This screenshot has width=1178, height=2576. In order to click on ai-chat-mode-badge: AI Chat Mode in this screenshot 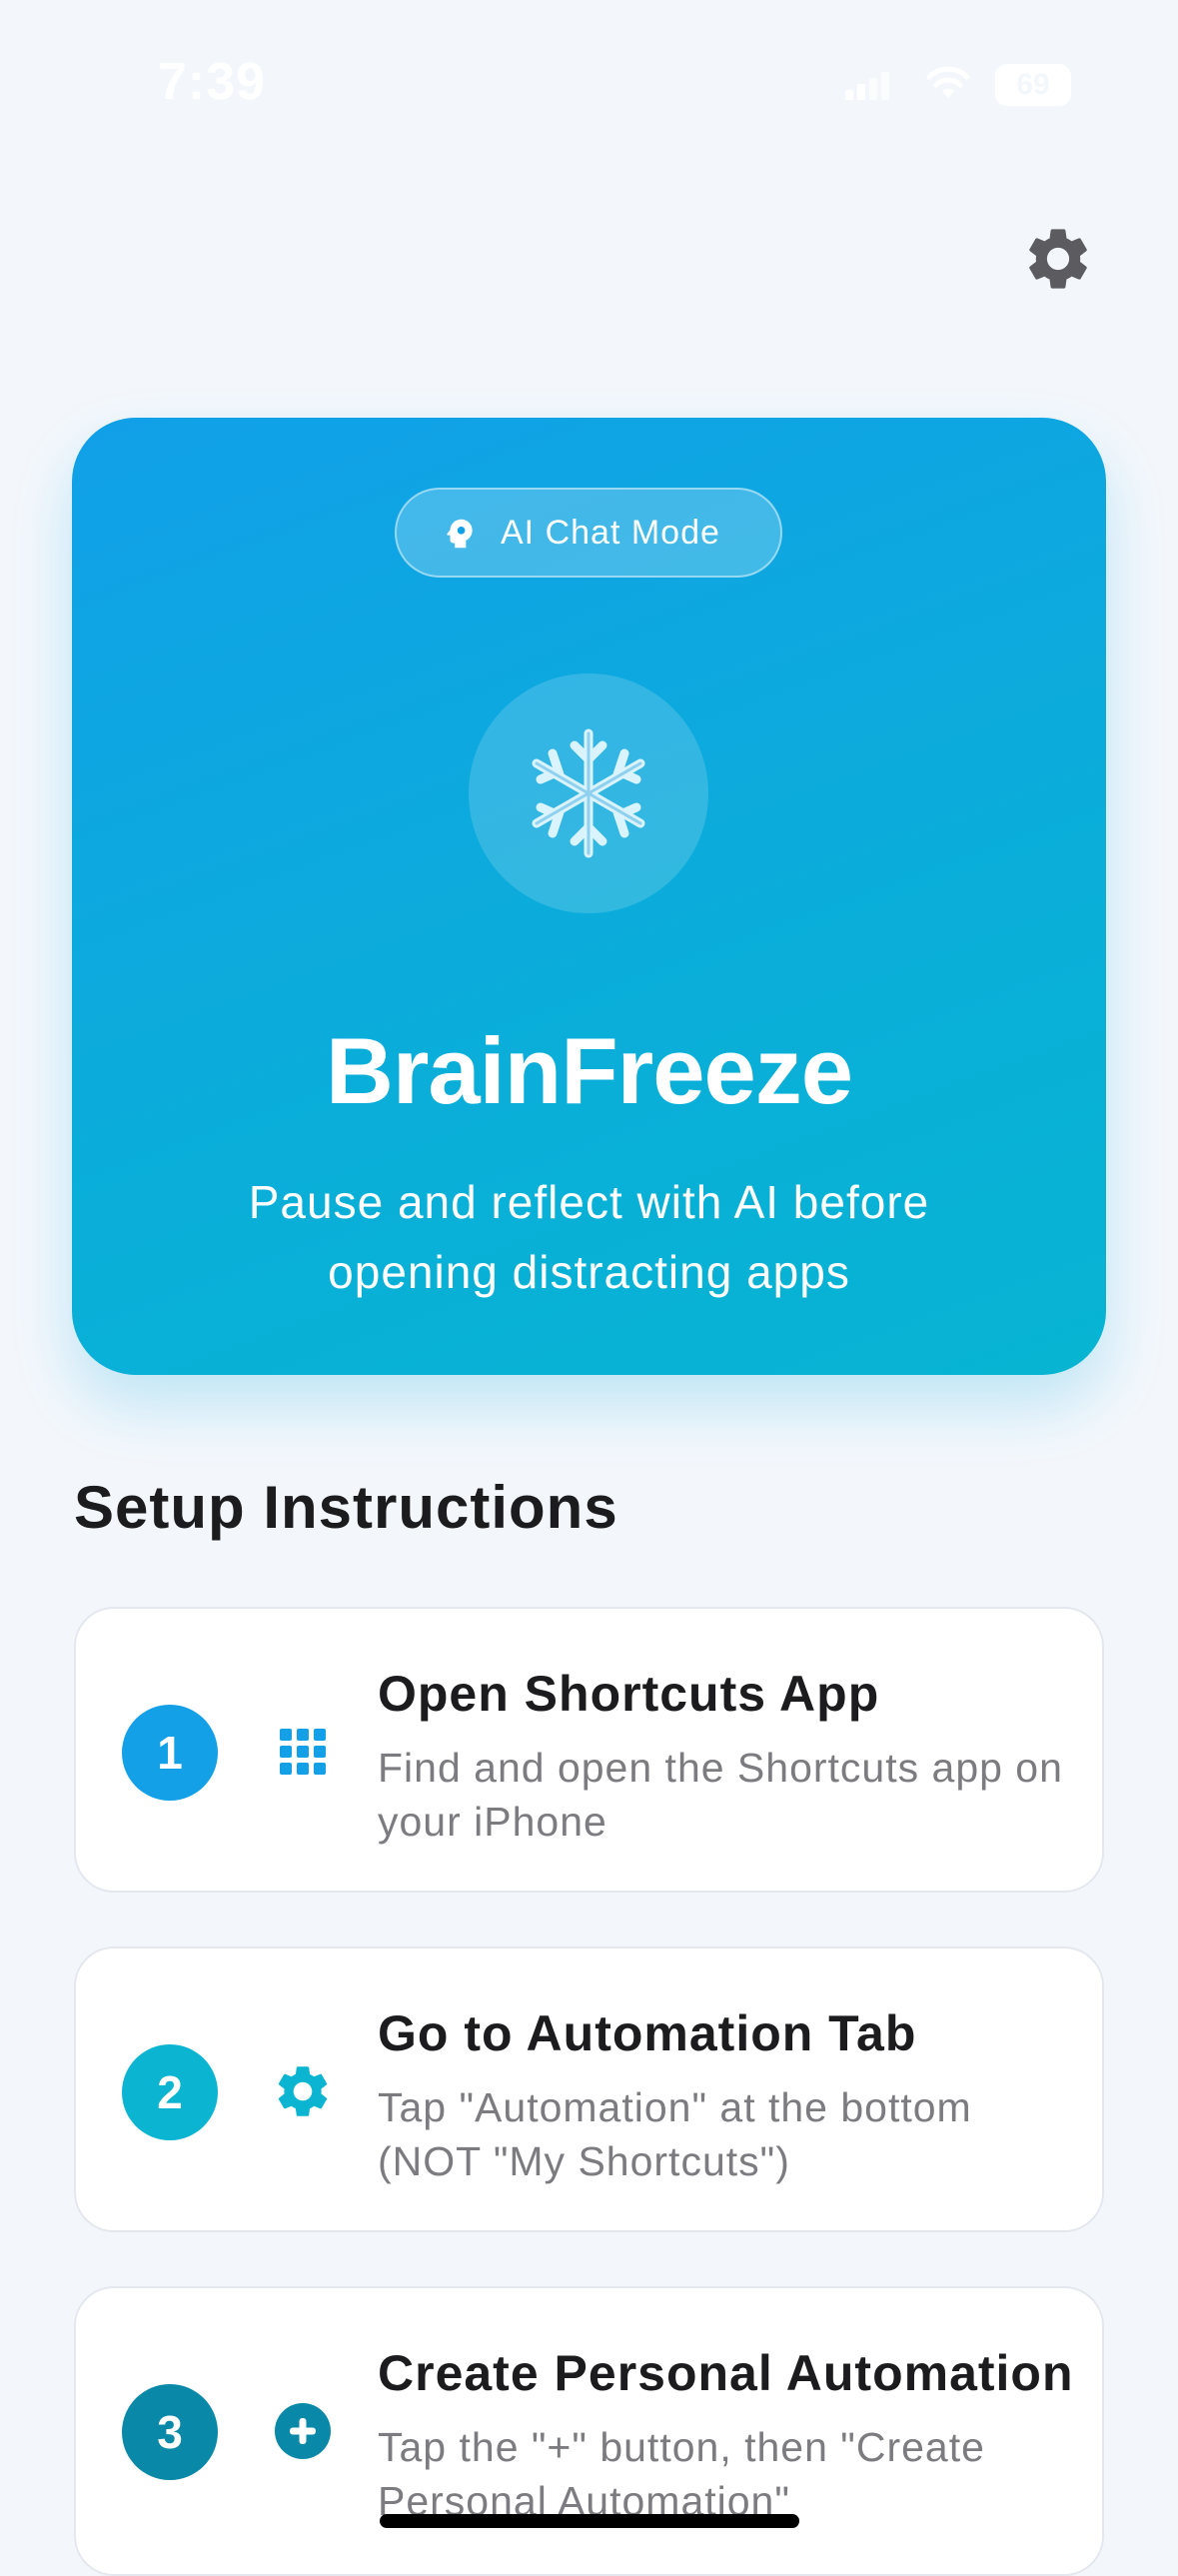, I will do `click(588, 533)`.